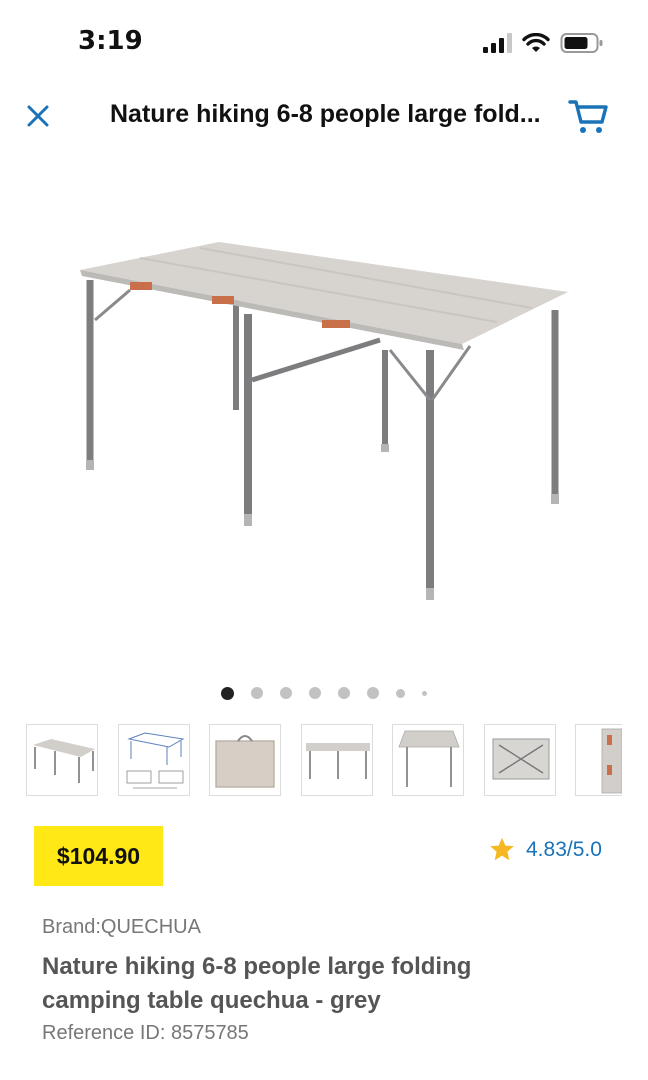 The image size is (648, 1080). I want to click on table-front-thumbnail-icon, so click(338, 761).